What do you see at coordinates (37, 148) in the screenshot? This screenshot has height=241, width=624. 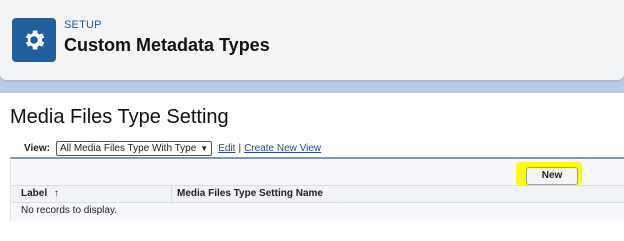 I see `view-label: View:` at bounding box center [37, 148].